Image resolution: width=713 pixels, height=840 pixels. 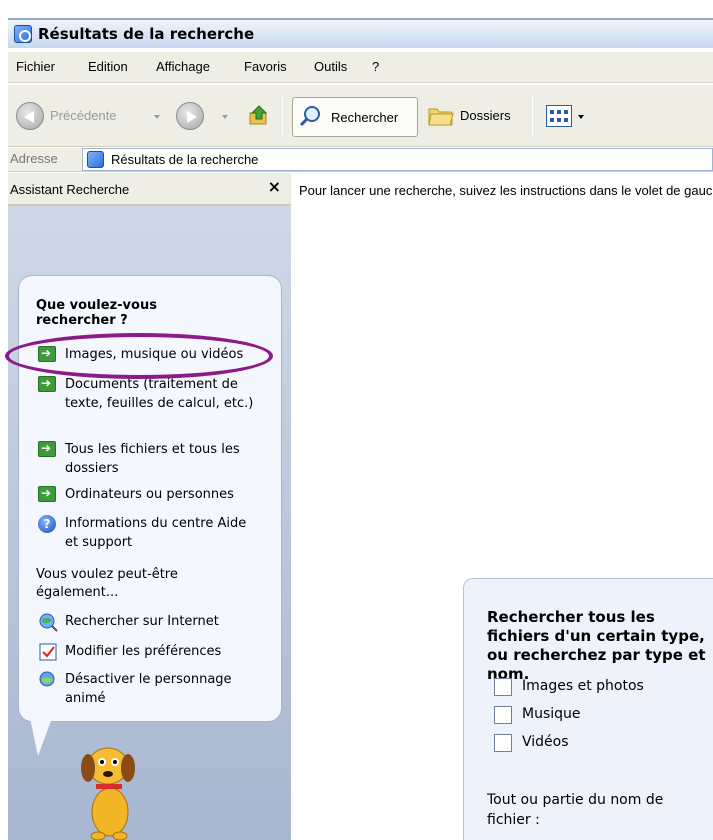 What do you see at coordinates (185, 159) in the screenshot?
I see `address-value: Résultats de la recherche` at bounding box center [185, 159].